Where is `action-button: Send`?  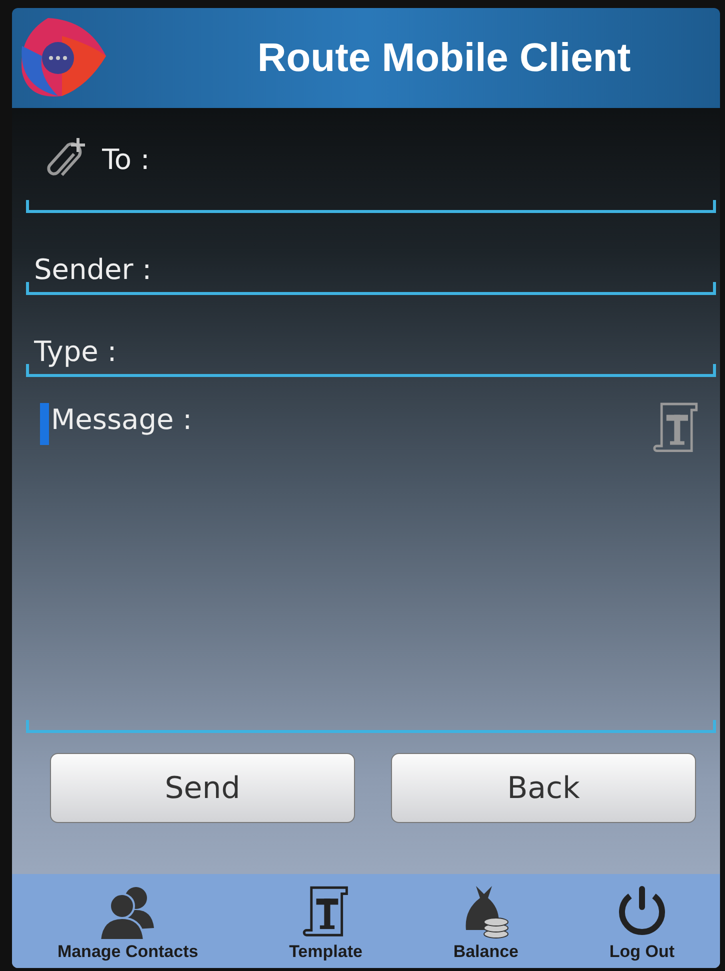
action-button: Send is located at coordinates (202, 788).